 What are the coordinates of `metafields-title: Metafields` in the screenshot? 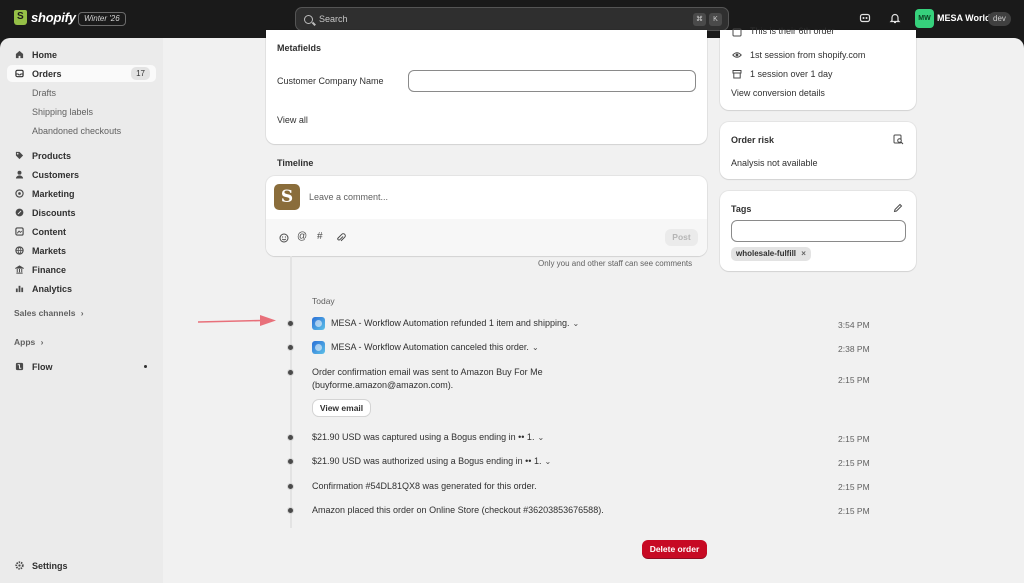 It's located at (299, 48).